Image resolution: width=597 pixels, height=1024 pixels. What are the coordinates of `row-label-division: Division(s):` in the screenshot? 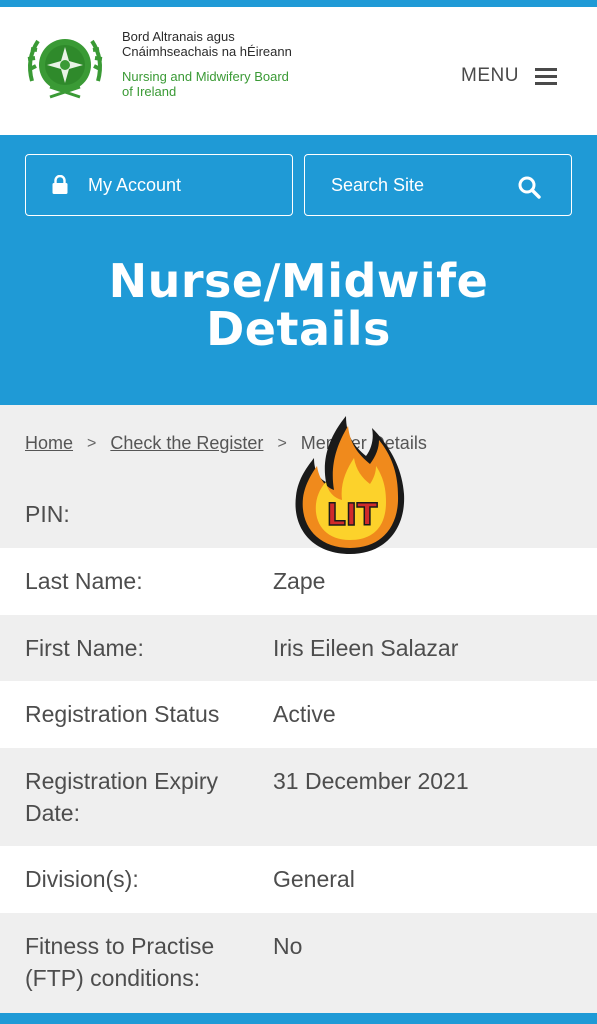 It's located at (82, 879).